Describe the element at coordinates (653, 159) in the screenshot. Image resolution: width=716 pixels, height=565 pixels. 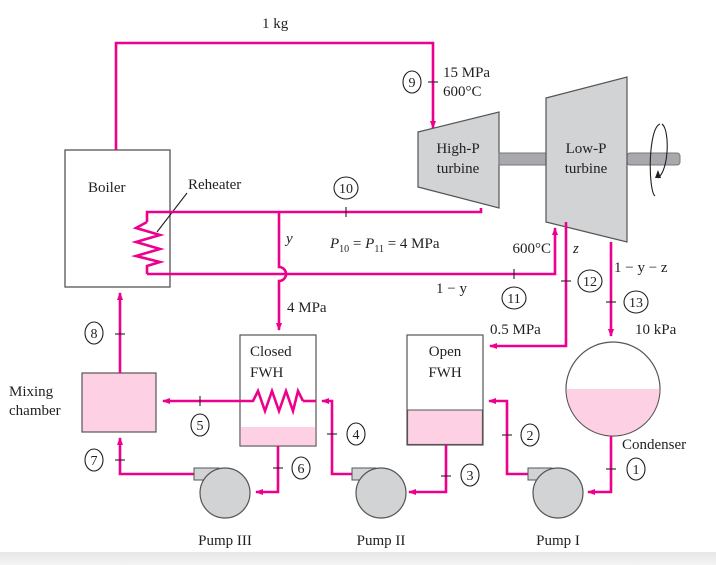
I see `shaft-output` at that location.